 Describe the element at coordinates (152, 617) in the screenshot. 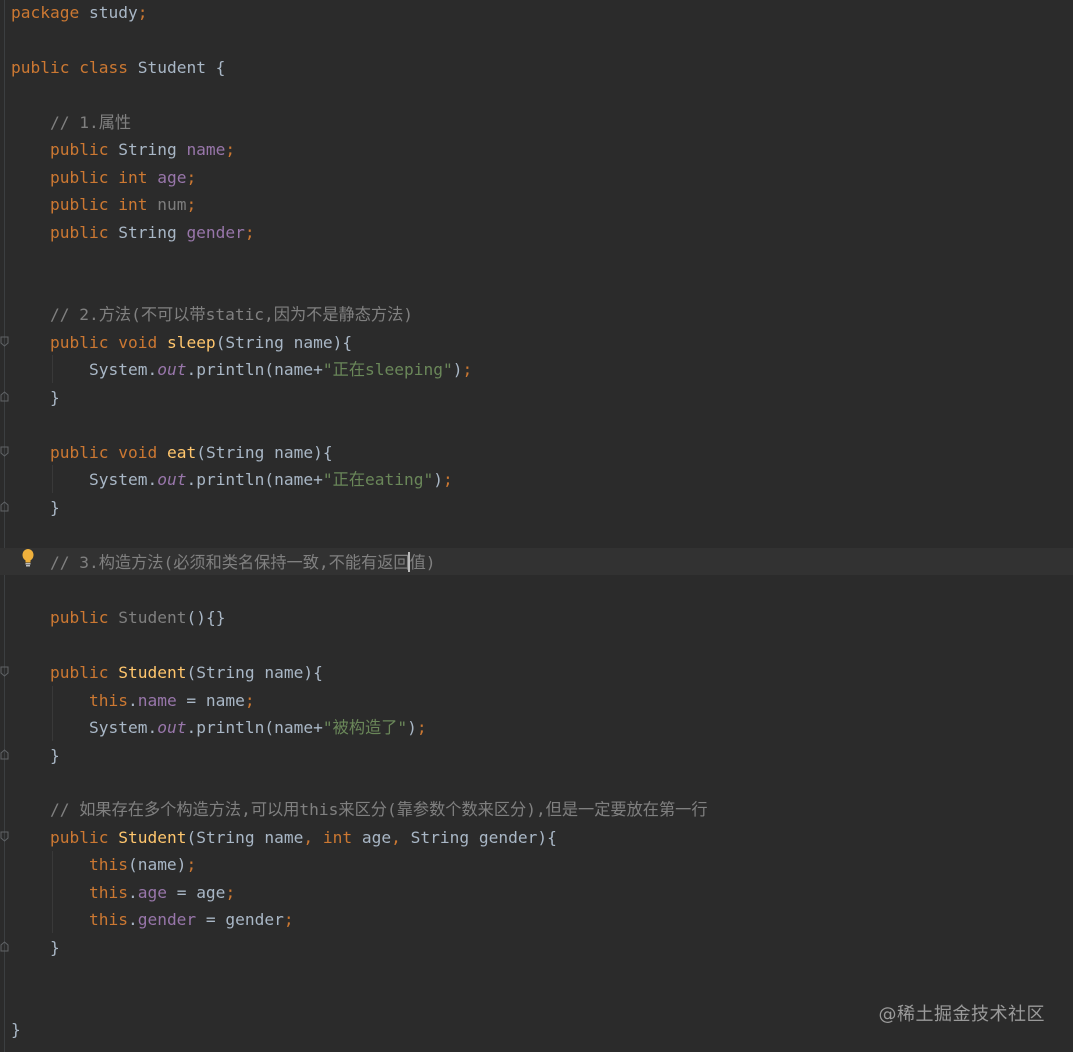

I see `constructor-name: Student` at that location.